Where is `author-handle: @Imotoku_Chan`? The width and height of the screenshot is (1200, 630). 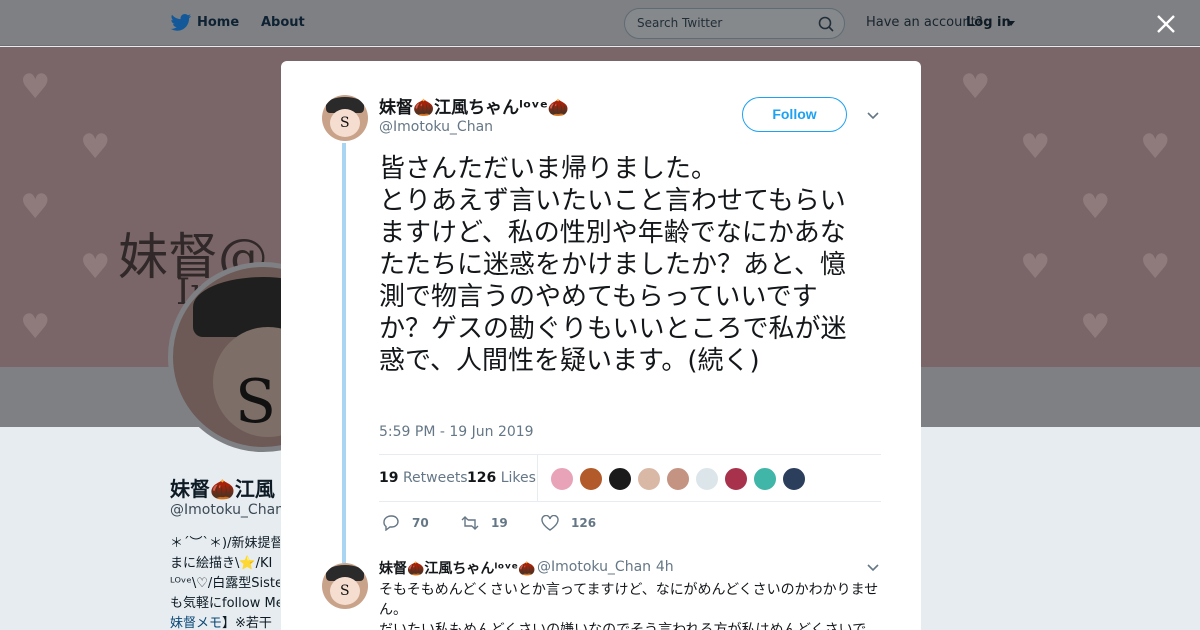 author-handle: @Imotoku_Chan is located at coordinates (436, 127).